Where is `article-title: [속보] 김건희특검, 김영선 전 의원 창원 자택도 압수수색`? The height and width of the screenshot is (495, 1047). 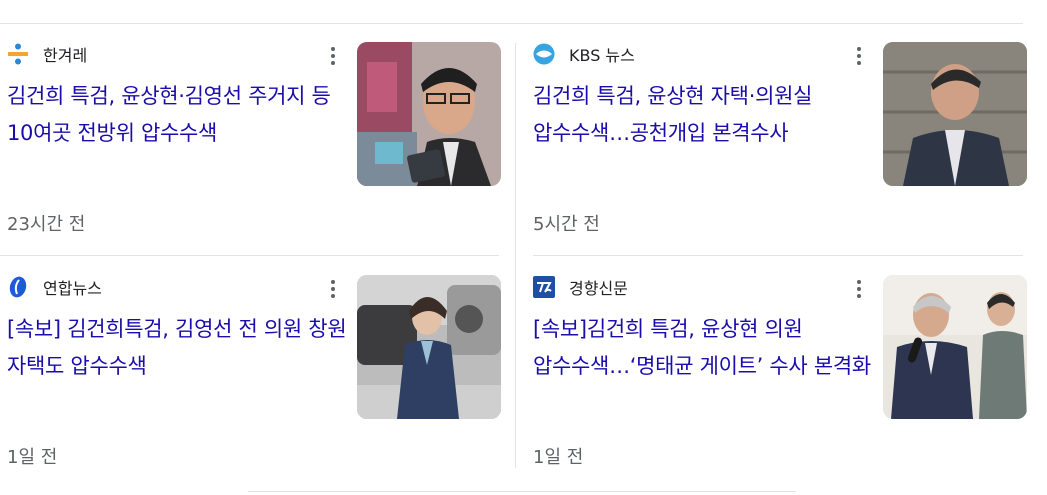 article-title: [속보] 김건희특검, 김영선 전 의원 창원 자택도 압수수색 is located at coordinates (177, 348).